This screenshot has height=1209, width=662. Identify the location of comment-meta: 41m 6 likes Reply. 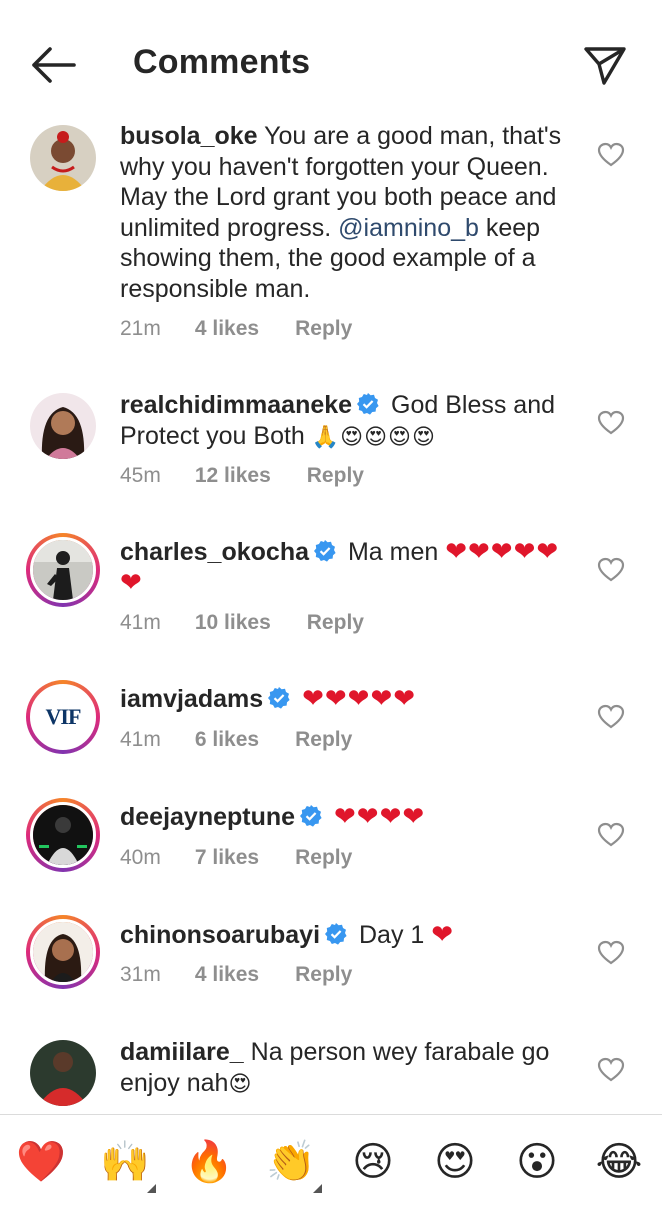
(236, 740).